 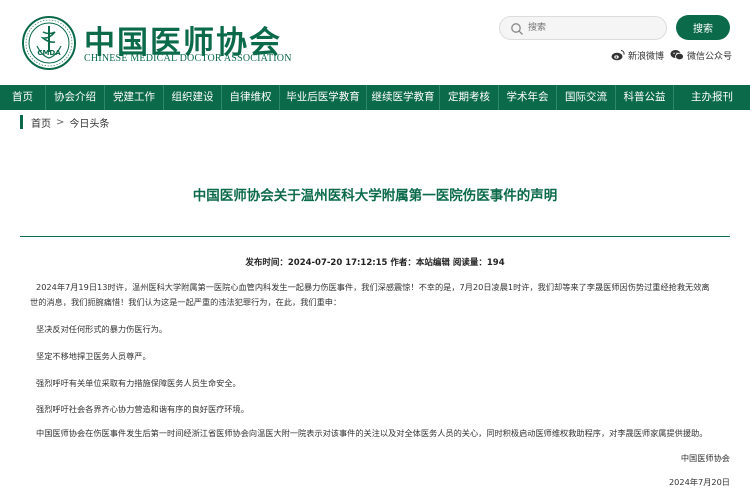 What do you see at coordinates (618, 55) in the screenshot?
I see `weibo-icon` at bounding box center [618, 55].